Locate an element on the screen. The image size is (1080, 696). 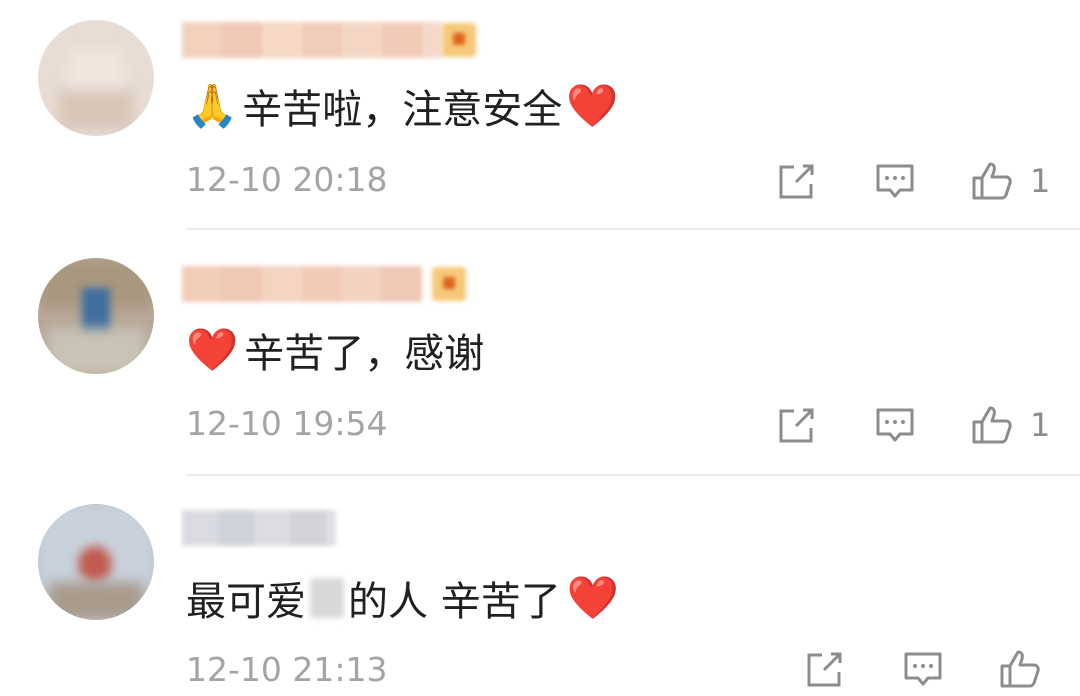
comment-text: 🙏 辛苦啦，注意安全 ❤️ is located at coordinates (402, 107).